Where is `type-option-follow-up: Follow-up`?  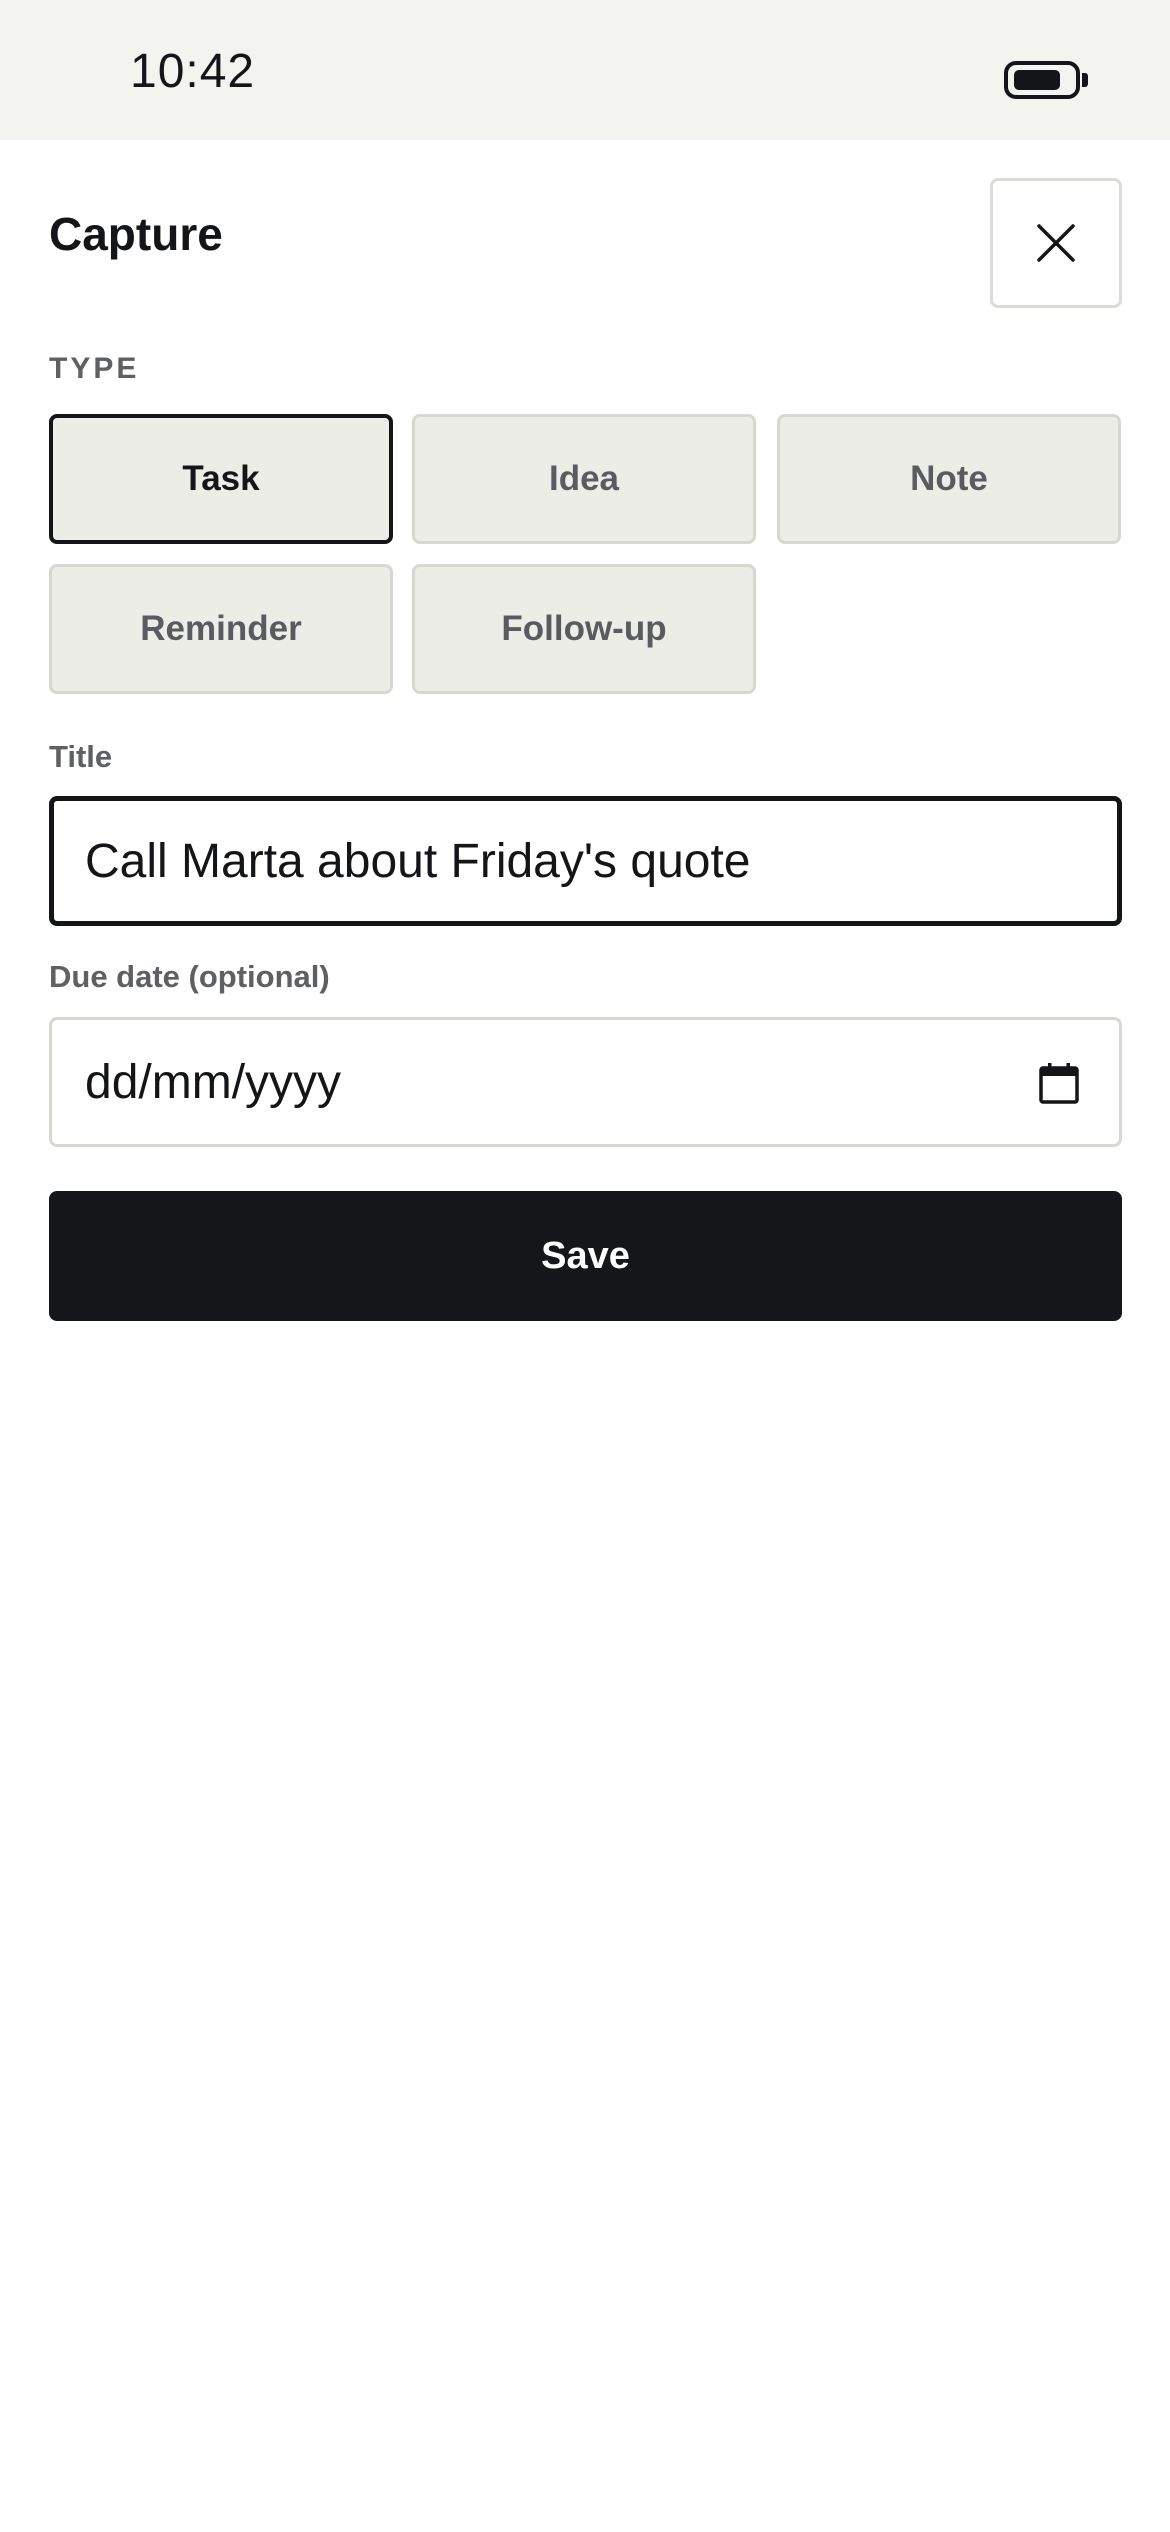
type-option-follow-up: Follow-up is located at coordinates (584, 629).